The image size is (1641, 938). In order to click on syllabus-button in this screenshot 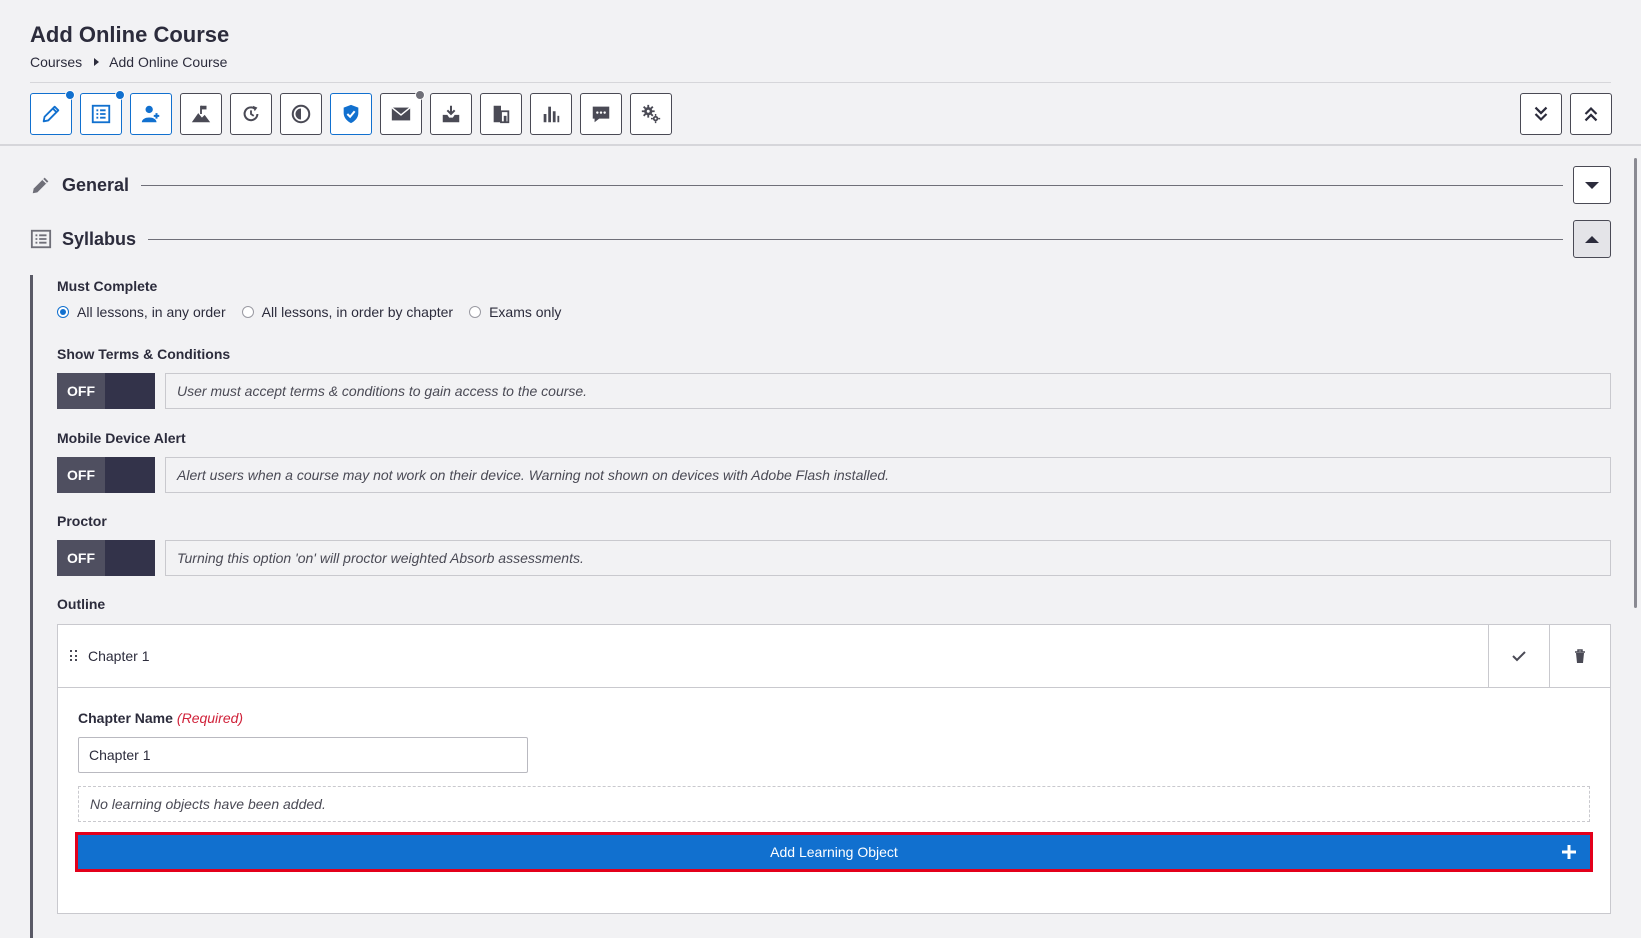, I will do `click(102, 112)`.